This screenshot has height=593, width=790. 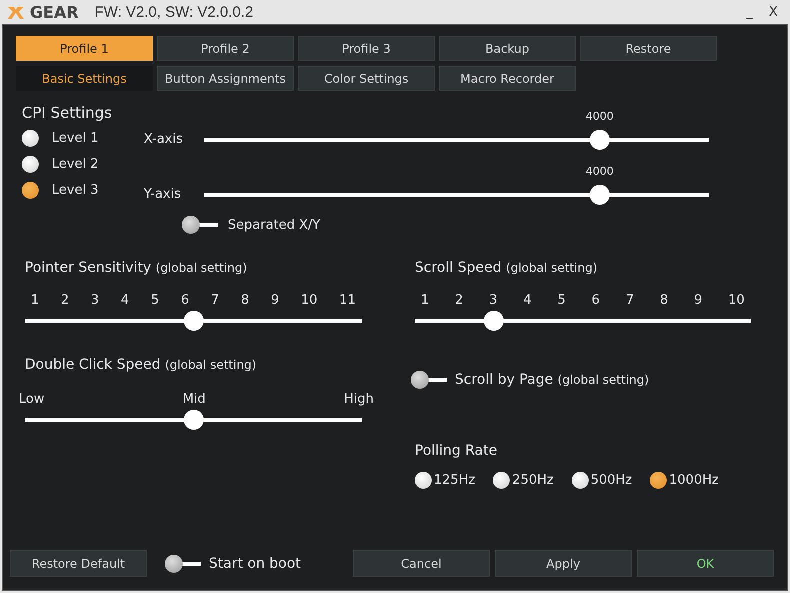 I want to click on axis-label: Y-axis, so click(x=163, y=194).